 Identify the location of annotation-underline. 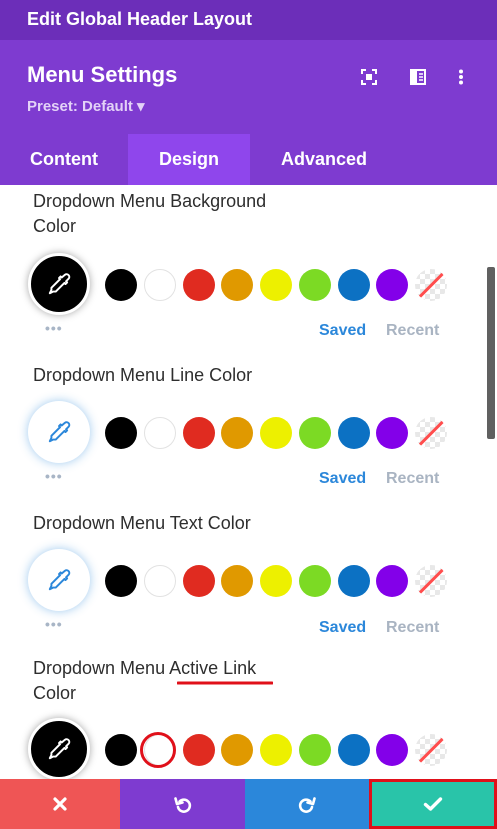
(225, 683).